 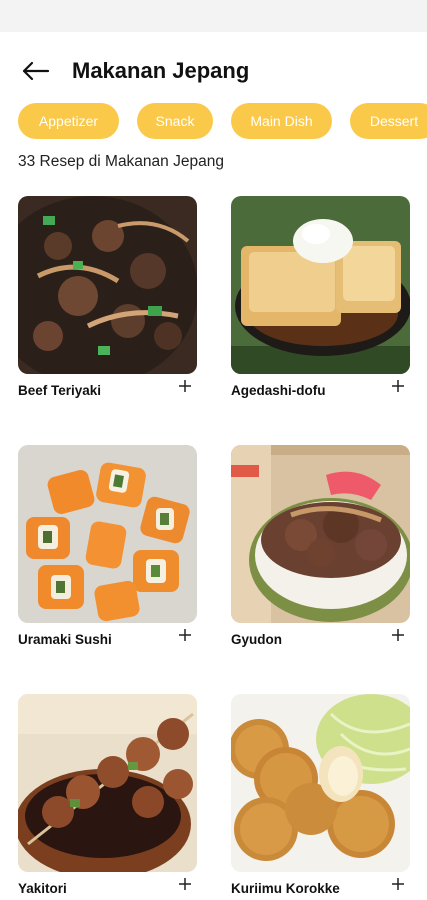 What do you see at coordinates (68, 121) in the screenshot?
I see `chip-appetizer: Appetizer` at bounding box center [68, 121].